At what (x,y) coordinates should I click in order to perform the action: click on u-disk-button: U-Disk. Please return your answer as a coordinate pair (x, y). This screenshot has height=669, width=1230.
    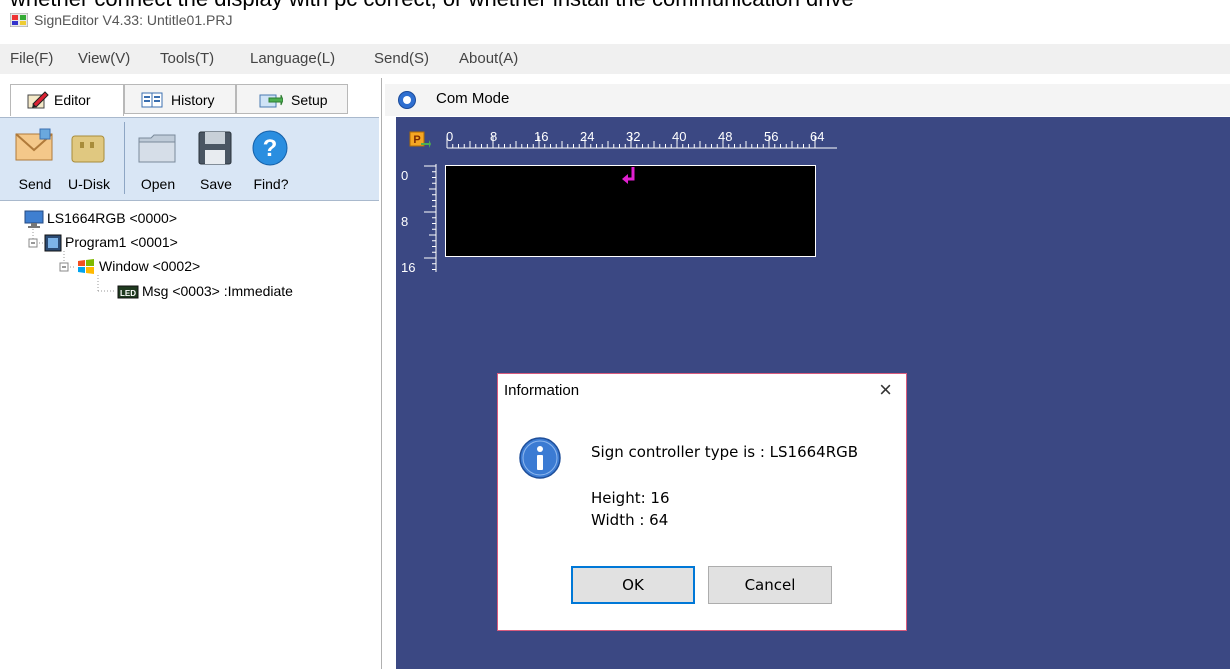
    Looking at the image, I should click on (89, 159).